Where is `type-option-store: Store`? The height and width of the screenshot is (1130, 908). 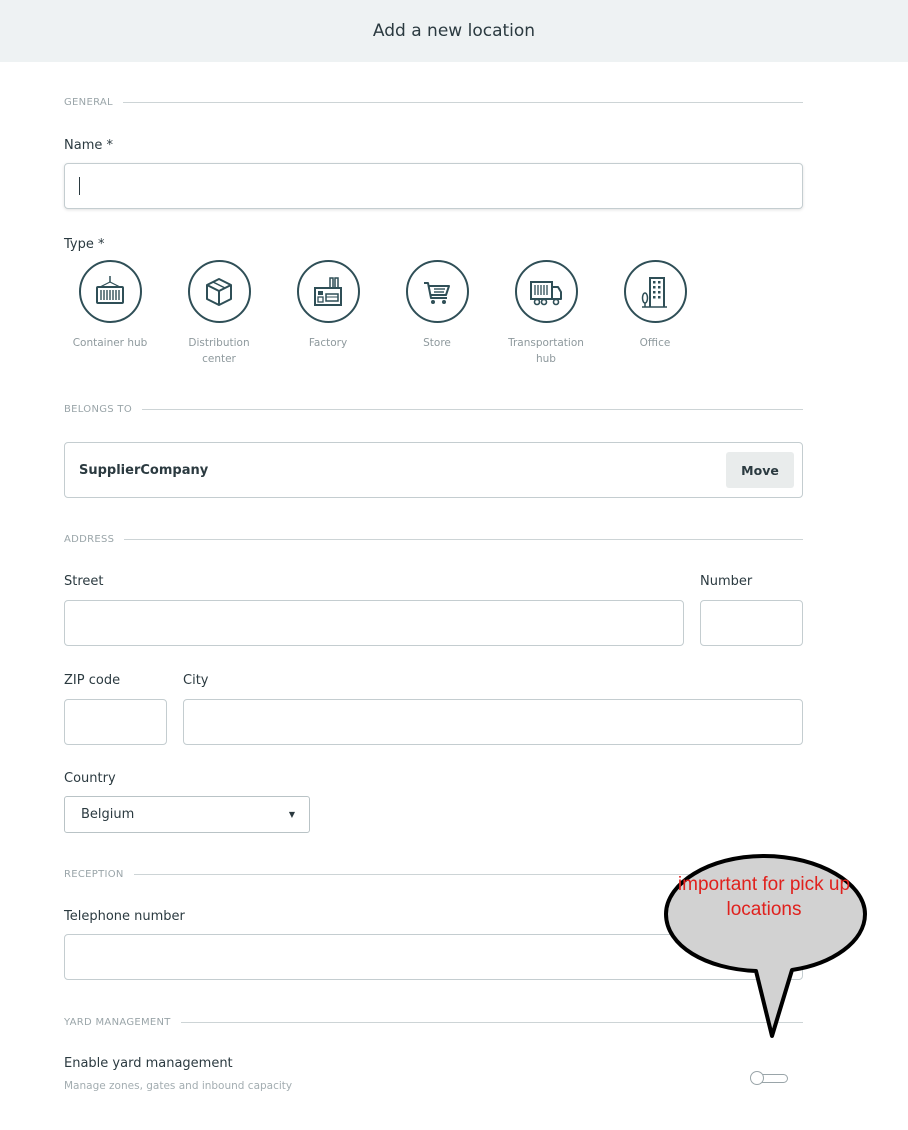 type-option-store: Store is located at coordinates (437, 305).